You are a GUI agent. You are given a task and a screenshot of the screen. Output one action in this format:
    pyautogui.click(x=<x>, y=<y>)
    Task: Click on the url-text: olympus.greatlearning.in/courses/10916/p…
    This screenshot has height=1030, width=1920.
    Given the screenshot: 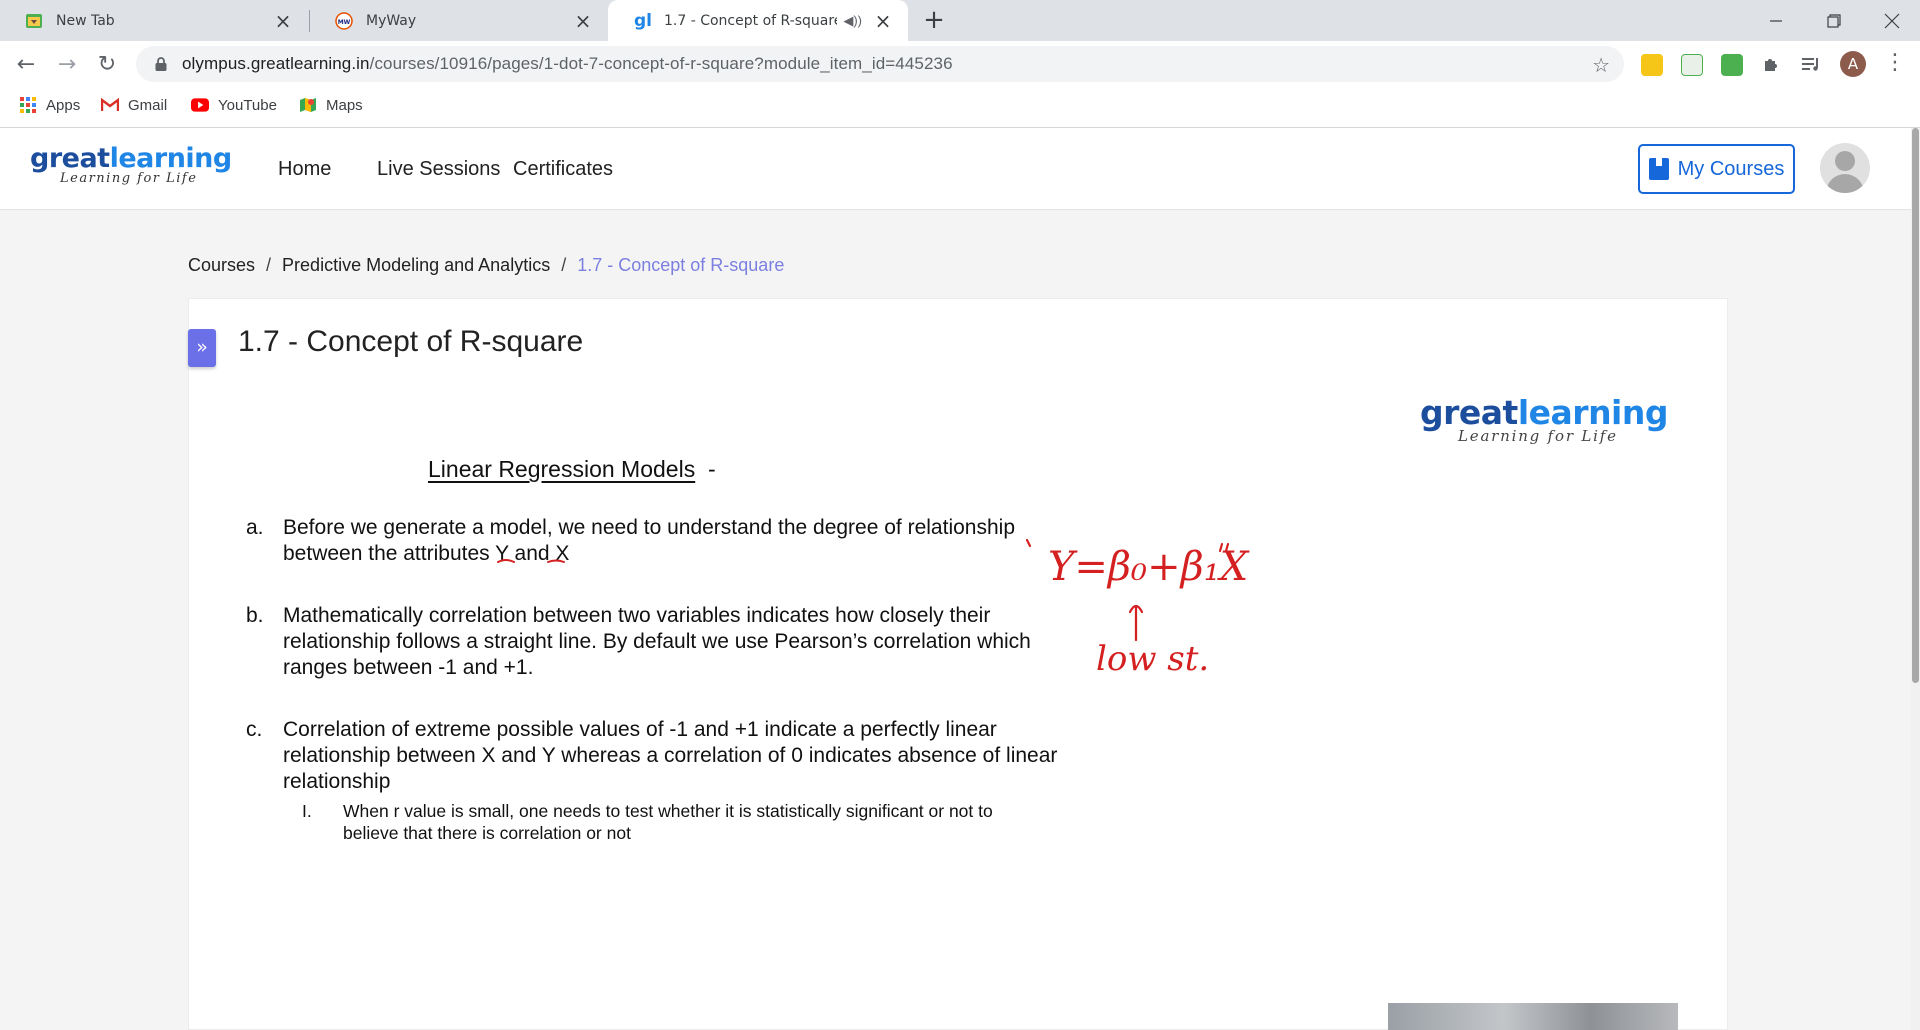 What is the action you would take?
    pyautogui.click(x=567, y=64)
    